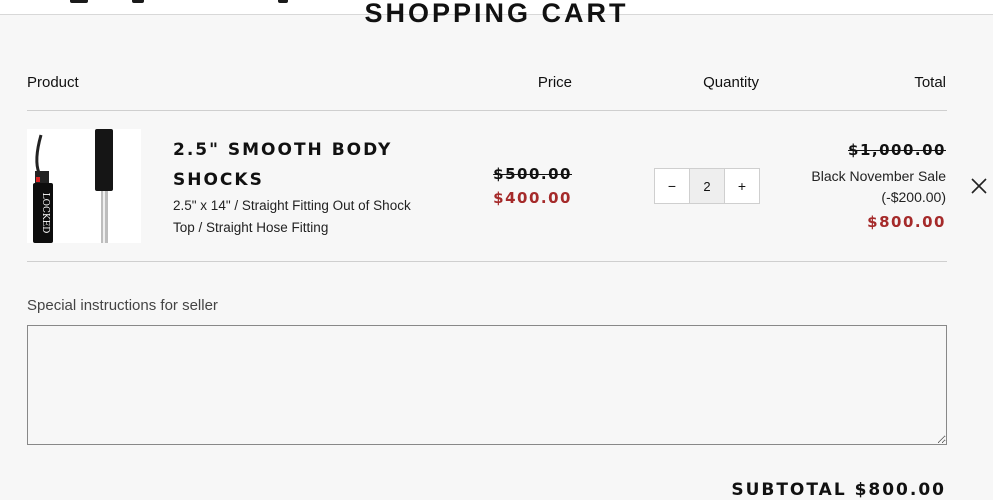 The image size is (993, 500). What do you see at coordinates (104, 160) in the screenshot?
I see `shock-body` at bounding box center [104, 160].